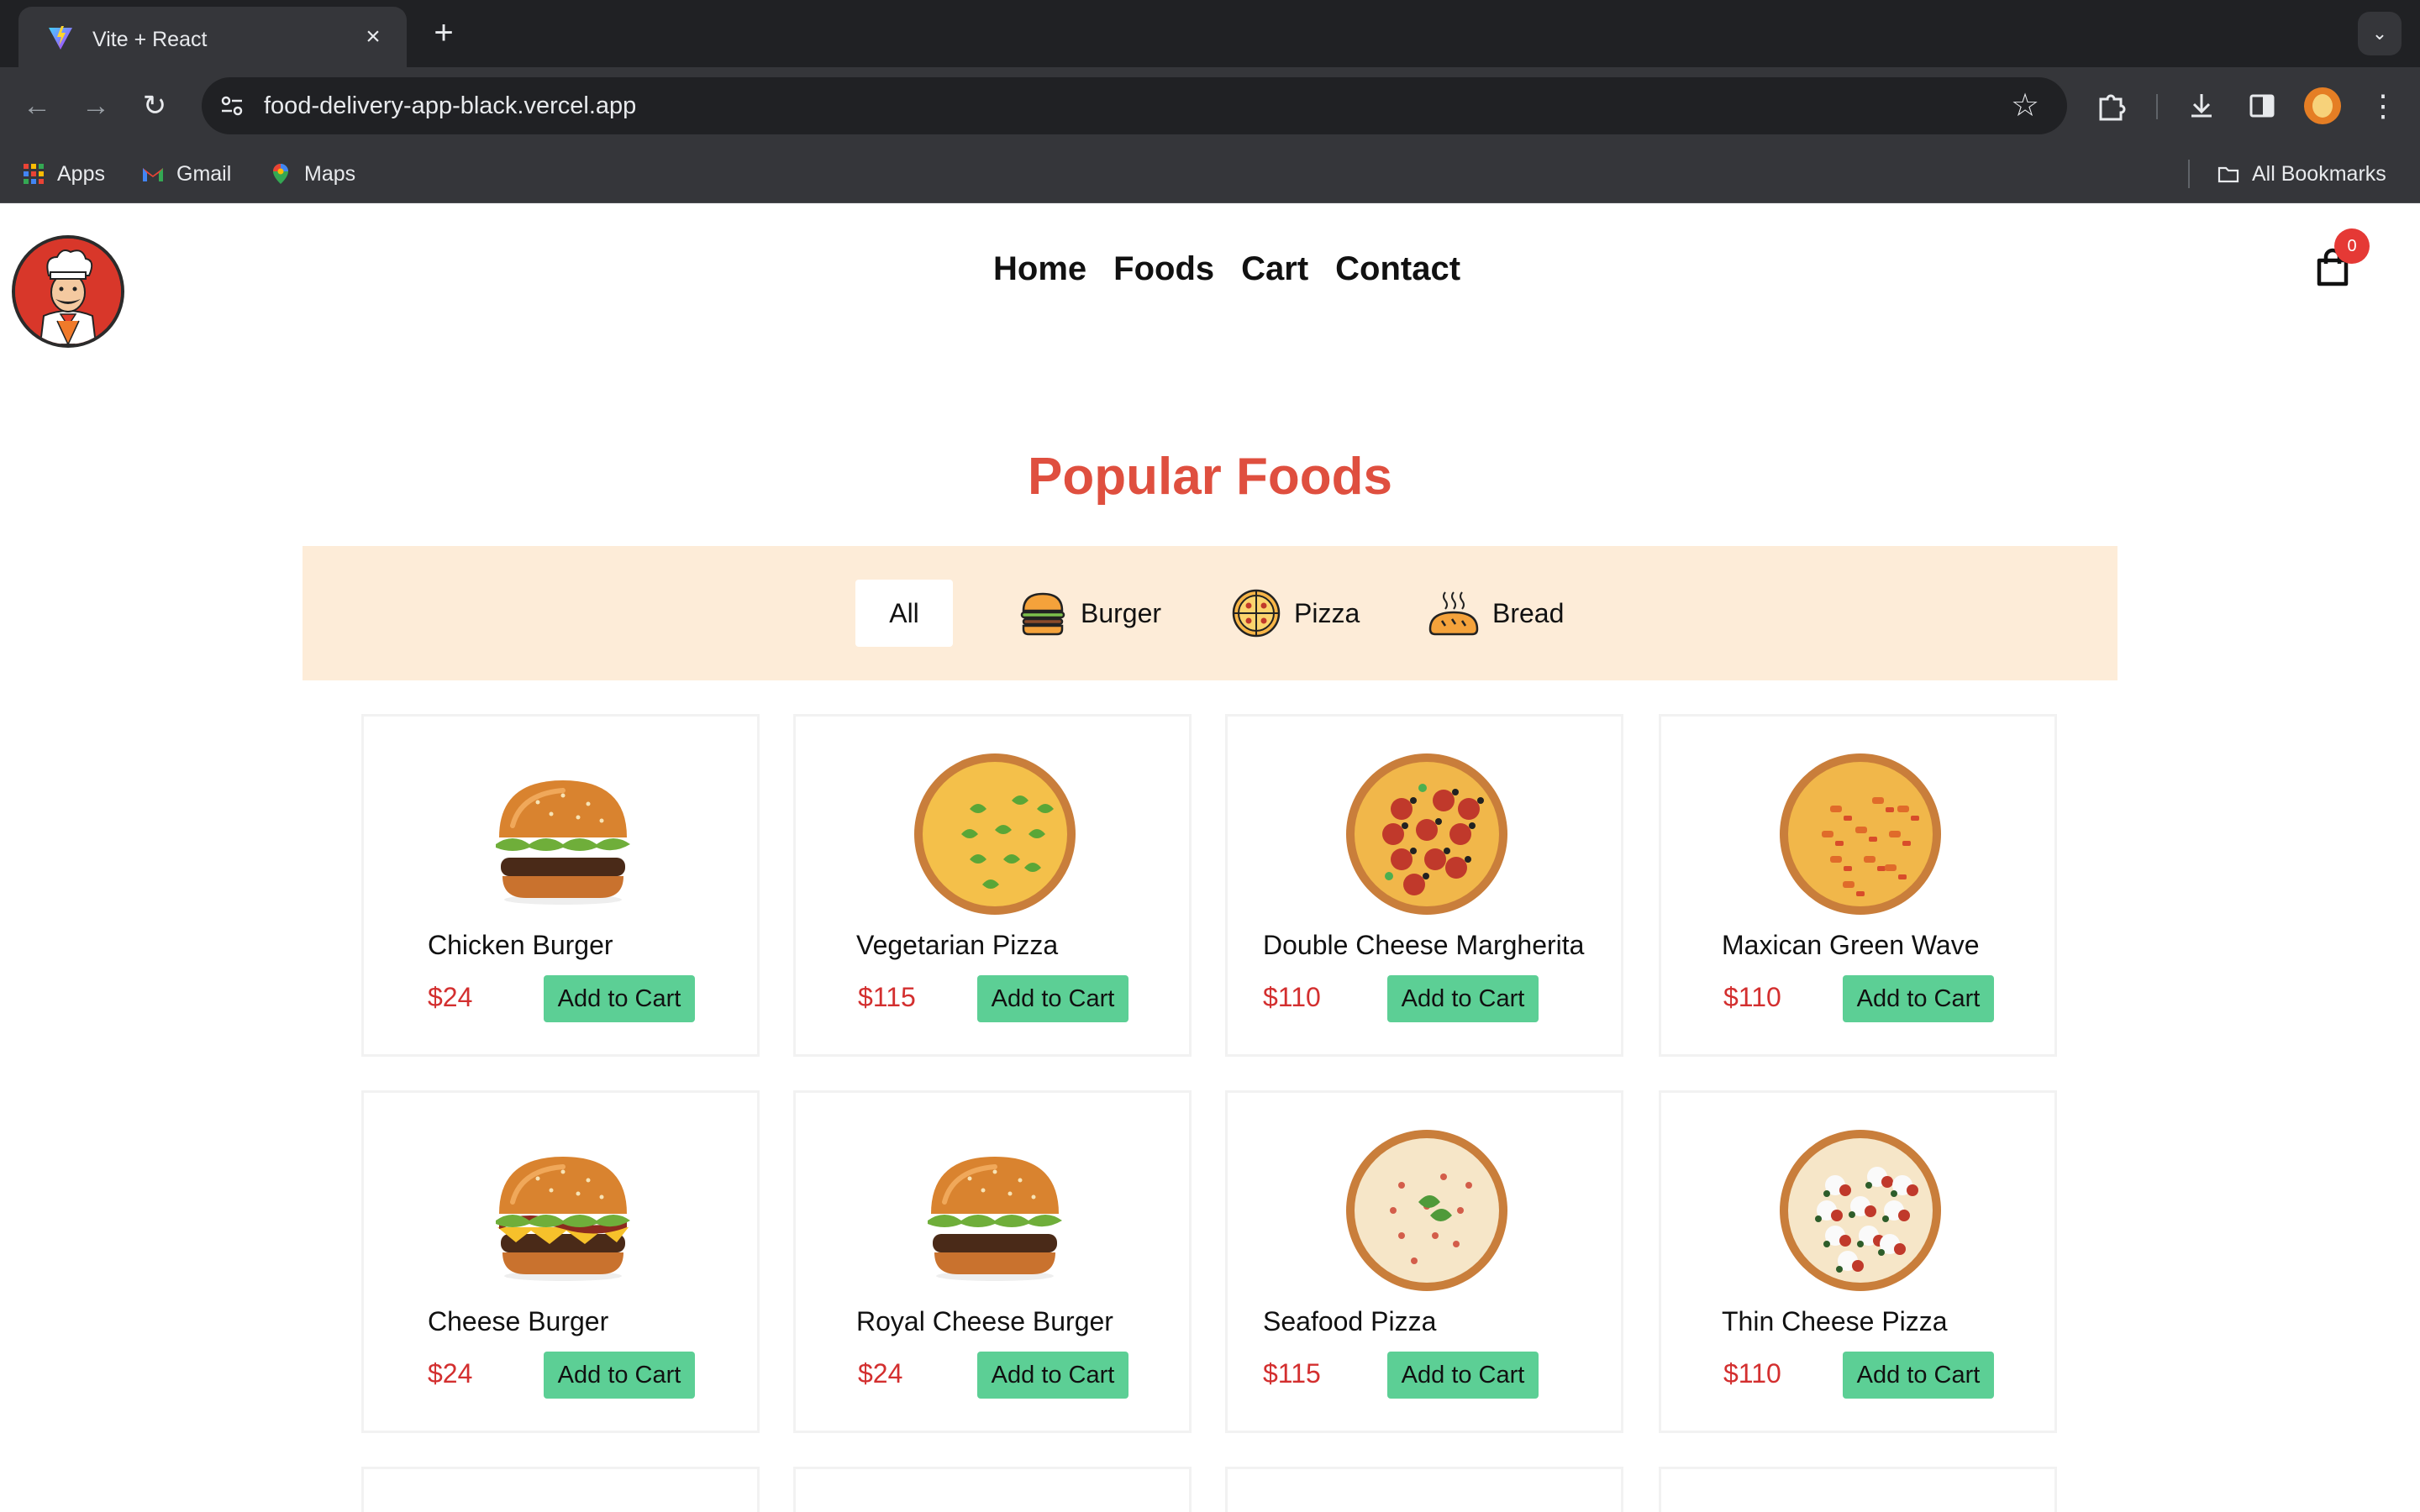  What do you see at coordinates (1210, 33) in the screenshot?
I see `browser-tab-bar: Vite + React × + ⌄` at bounding box center [1210, 33].